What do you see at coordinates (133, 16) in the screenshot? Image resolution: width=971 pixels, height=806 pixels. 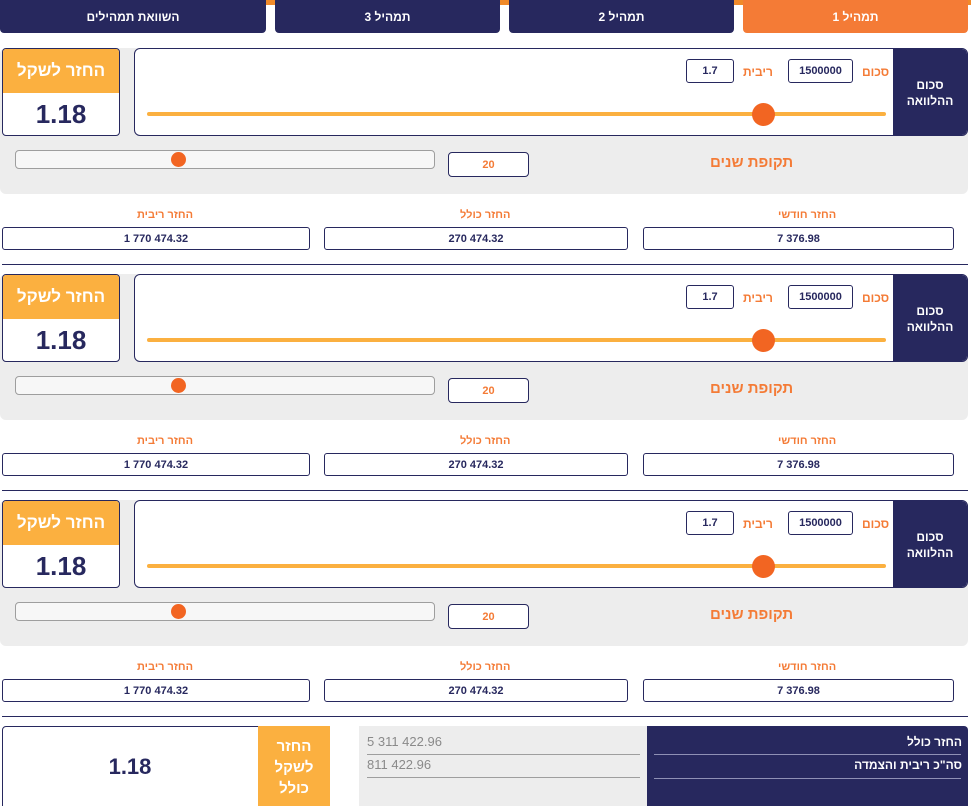 I see `tab-compare-mixes: השוואת תמהילים` at bounding box center [133, 16].